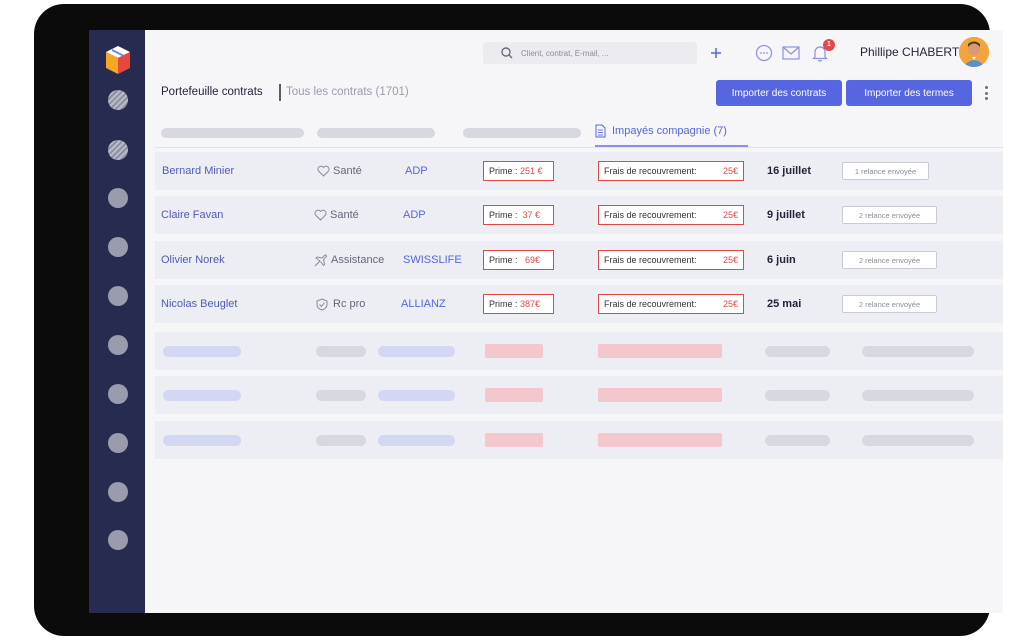  What do you see at coordinates (829, 45) in the screenshot?
I see `notification-badge: 1` at bounding box center [829, 45].